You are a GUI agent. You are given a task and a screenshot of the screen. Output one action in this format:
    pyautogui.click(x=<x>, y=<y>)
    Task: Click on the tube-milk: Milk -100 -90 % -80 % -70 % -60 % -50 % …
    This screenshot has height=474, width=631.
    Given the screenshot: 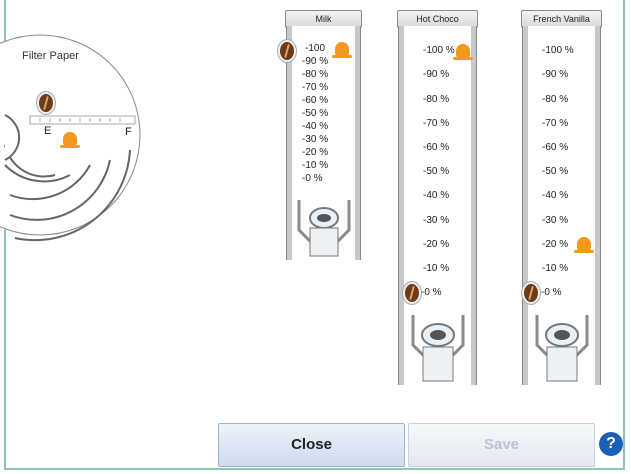 What is the action you would take?
    pyautogui.click(x=320, y=135)
    